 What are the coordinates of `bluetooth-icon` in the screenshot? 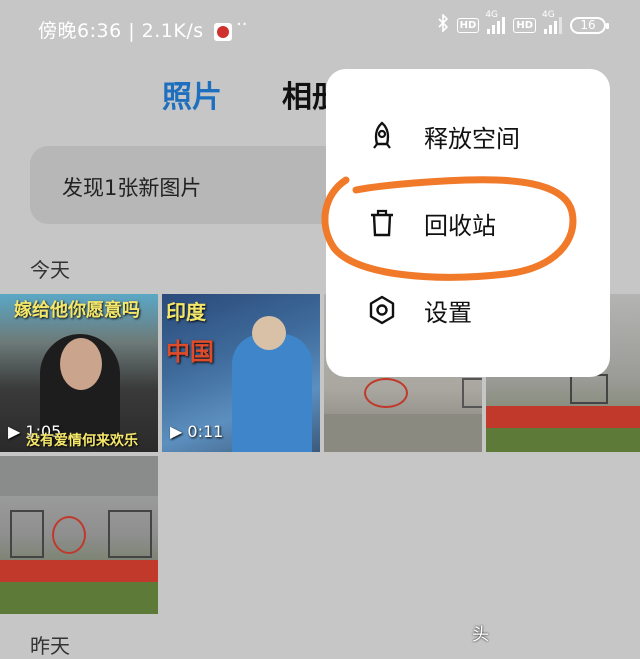 It's located at (443, 24).